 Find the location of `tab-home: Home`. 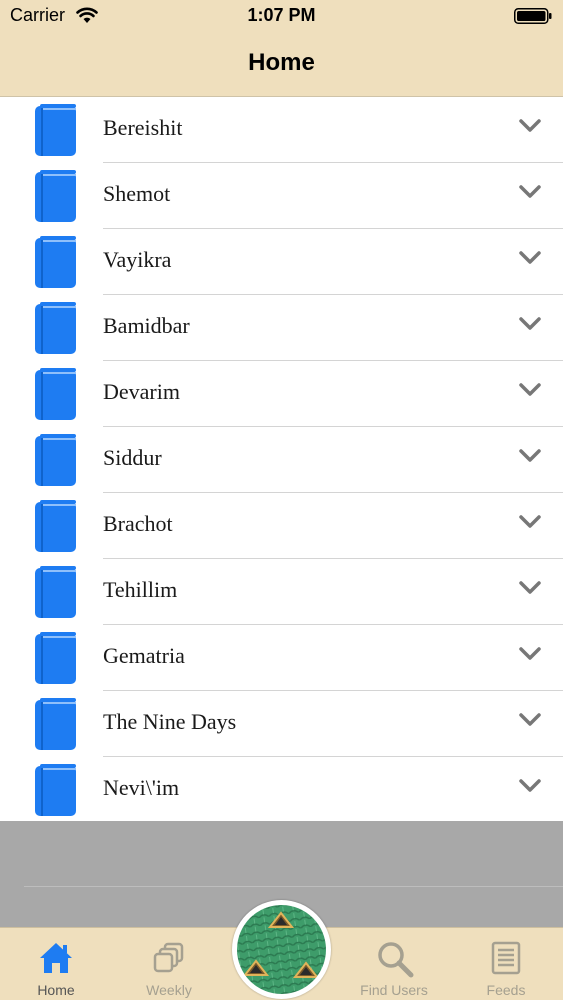

tab-home: Home is located at coordinates (56, 964).